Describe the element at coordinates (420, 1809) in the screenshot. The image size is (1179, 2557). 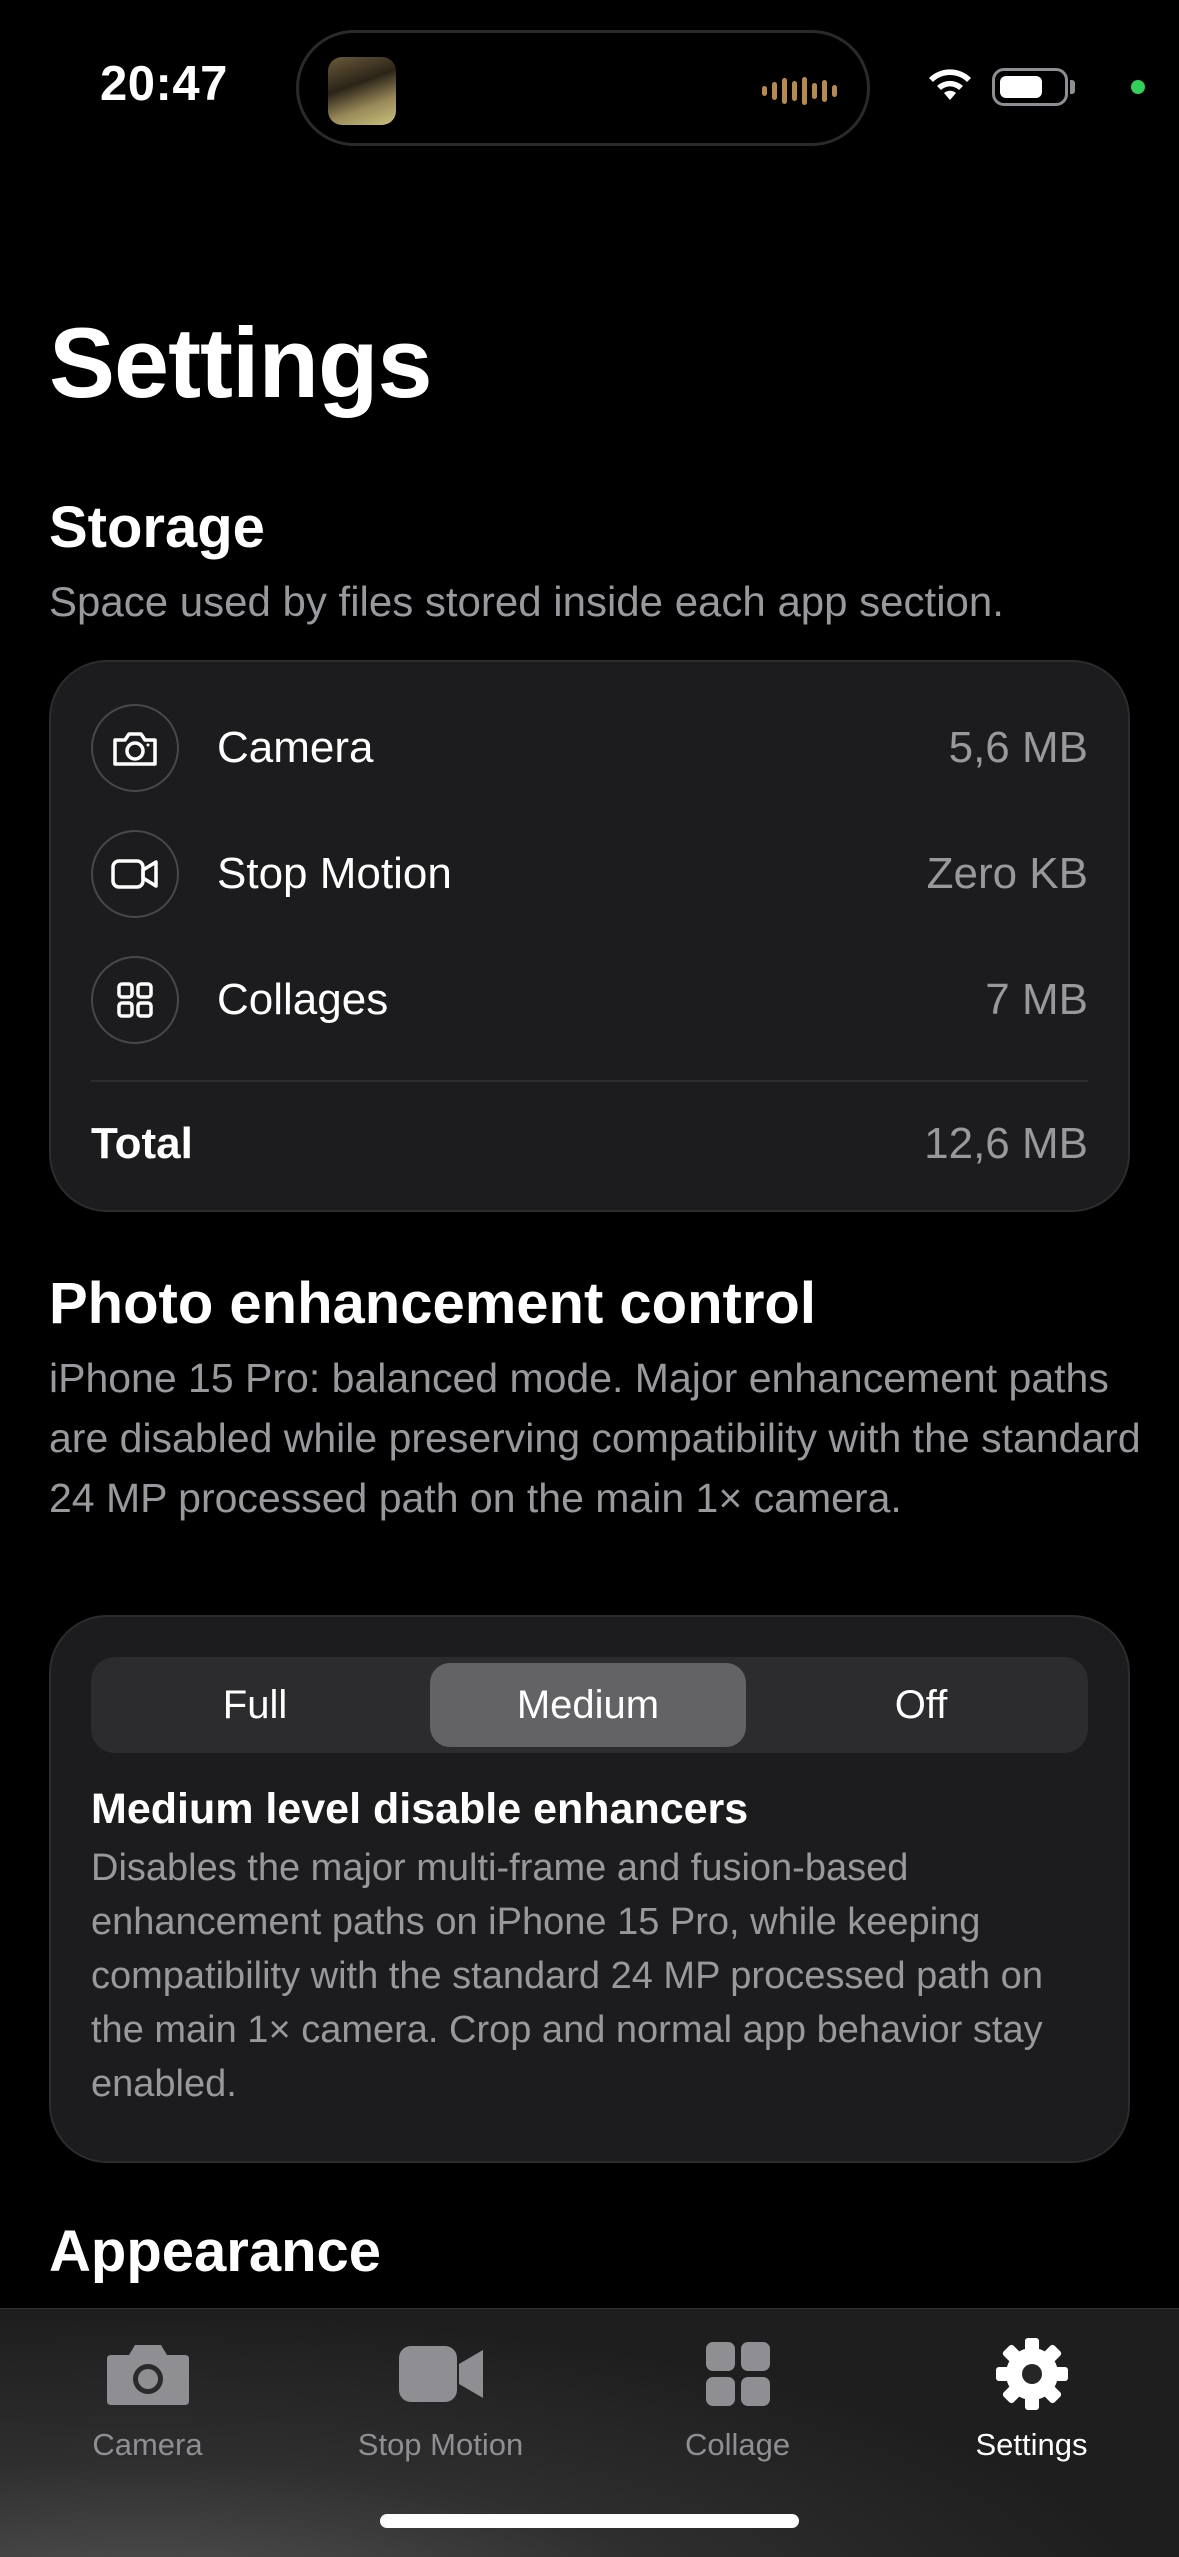
I see `mode-title: Medium level disable enhancers` at that location.